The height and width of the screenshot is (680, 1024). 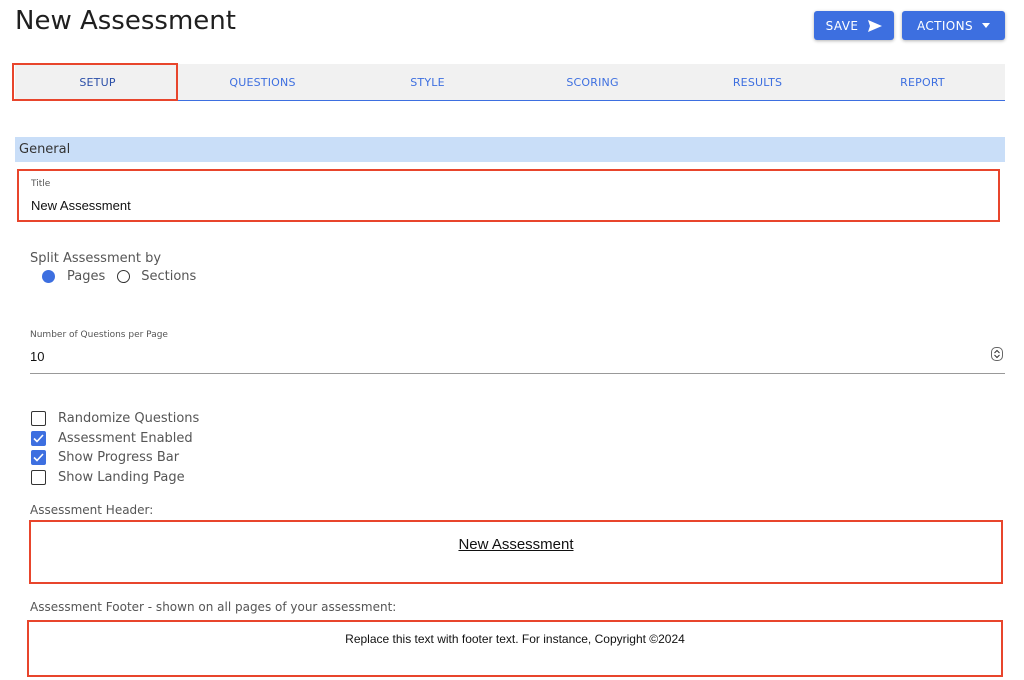 I want to click on assessment-header-content: New Assessment, so click(x=516, y=544).